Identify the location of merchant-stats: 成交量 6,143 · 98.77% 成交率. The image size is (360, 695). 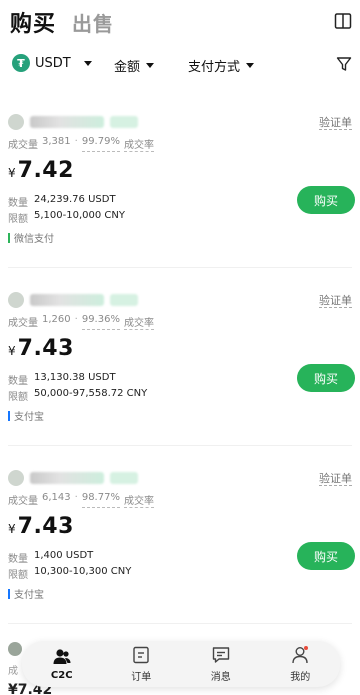
(81, 500).